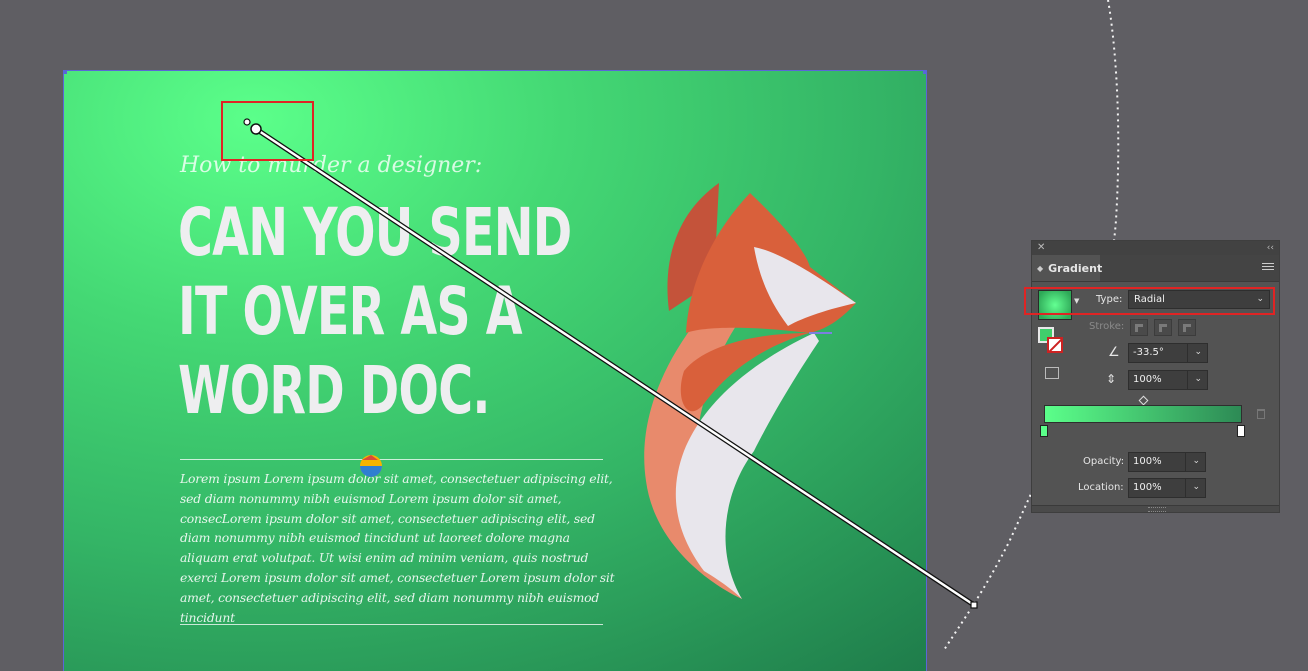 This screenshot has height=671, width=1308. What do you see at coordinates (1270, 248) in the screenshot?
I see `double-chevron-left-icon: ‹‹` at bounding box center [1270, 248].